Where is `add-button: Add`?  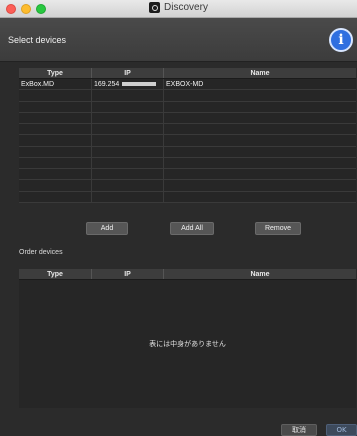
add-button: Add is located at coordinates (107, 228).